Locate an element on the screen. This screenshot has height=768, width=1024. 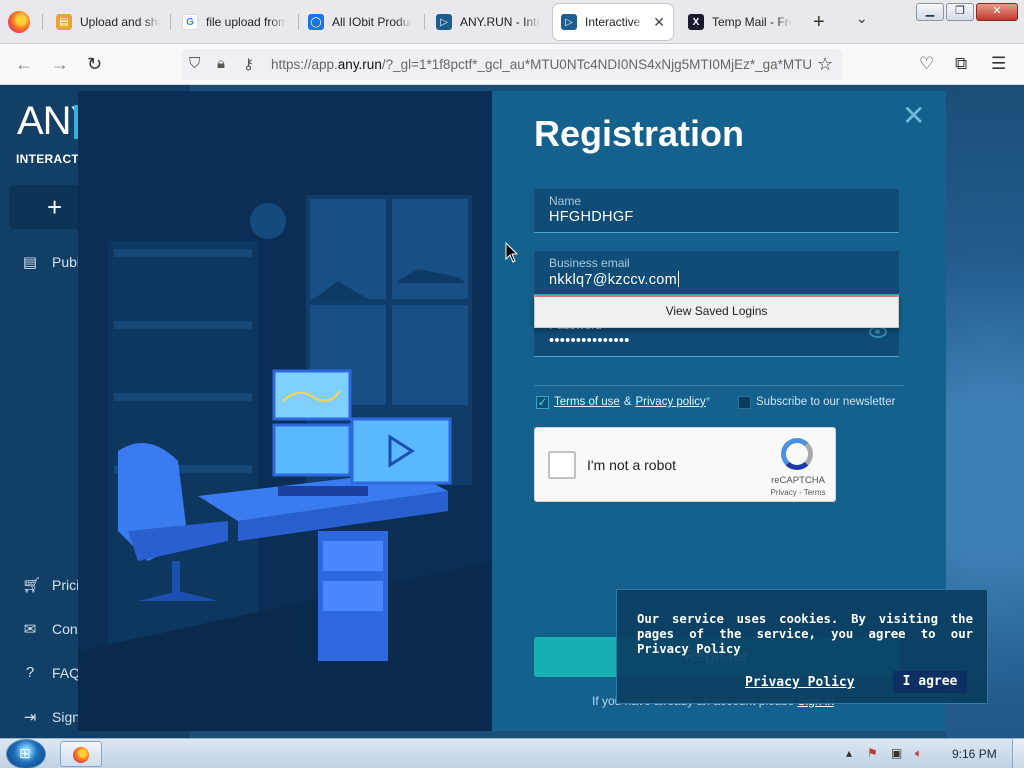
tab-iobit: ◯ All IObit Produc is located at coordinates (360, 22).